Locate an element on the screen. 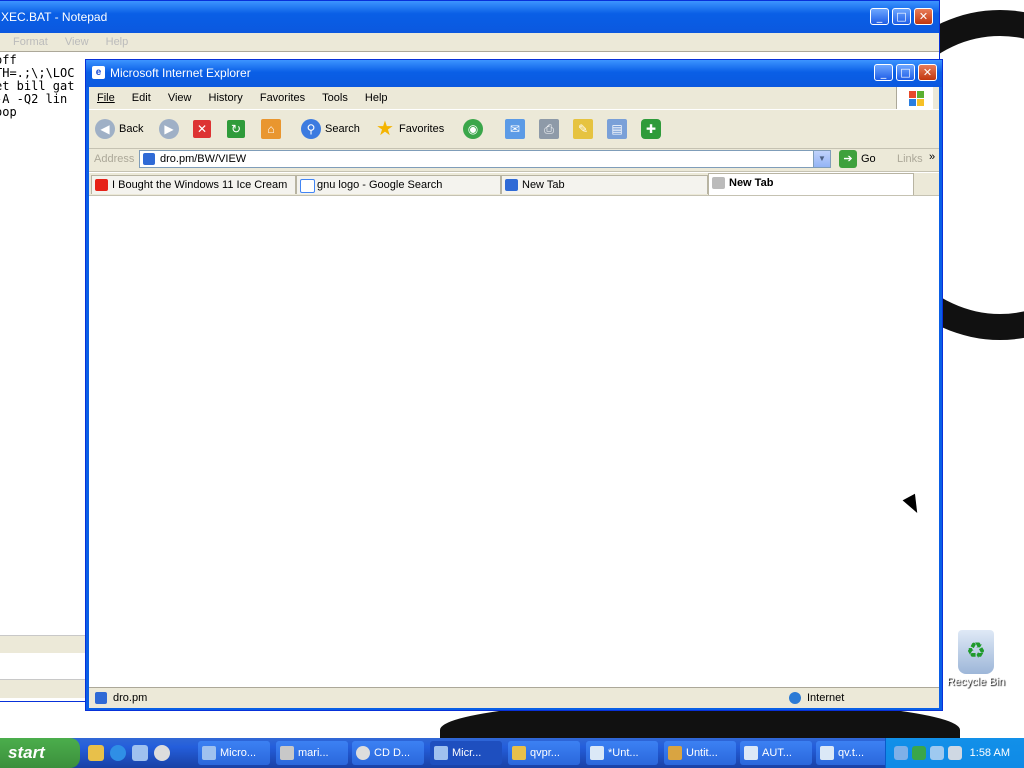 The width and height of the screenshot is (1024, 768). tray-monitor-icon is located at coordinates (937, 753).